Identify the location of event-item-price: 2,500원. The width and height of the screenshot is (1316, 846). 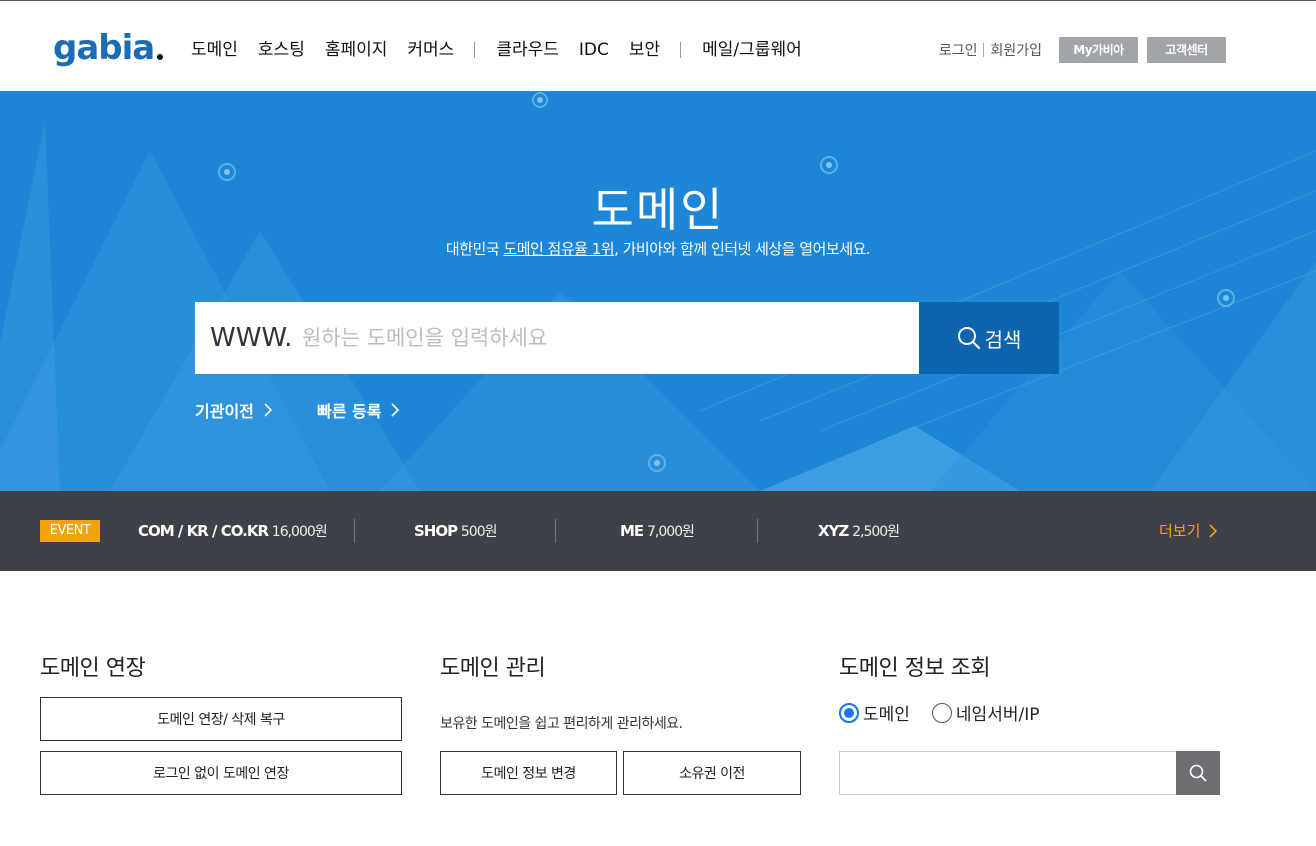
(876, 532).